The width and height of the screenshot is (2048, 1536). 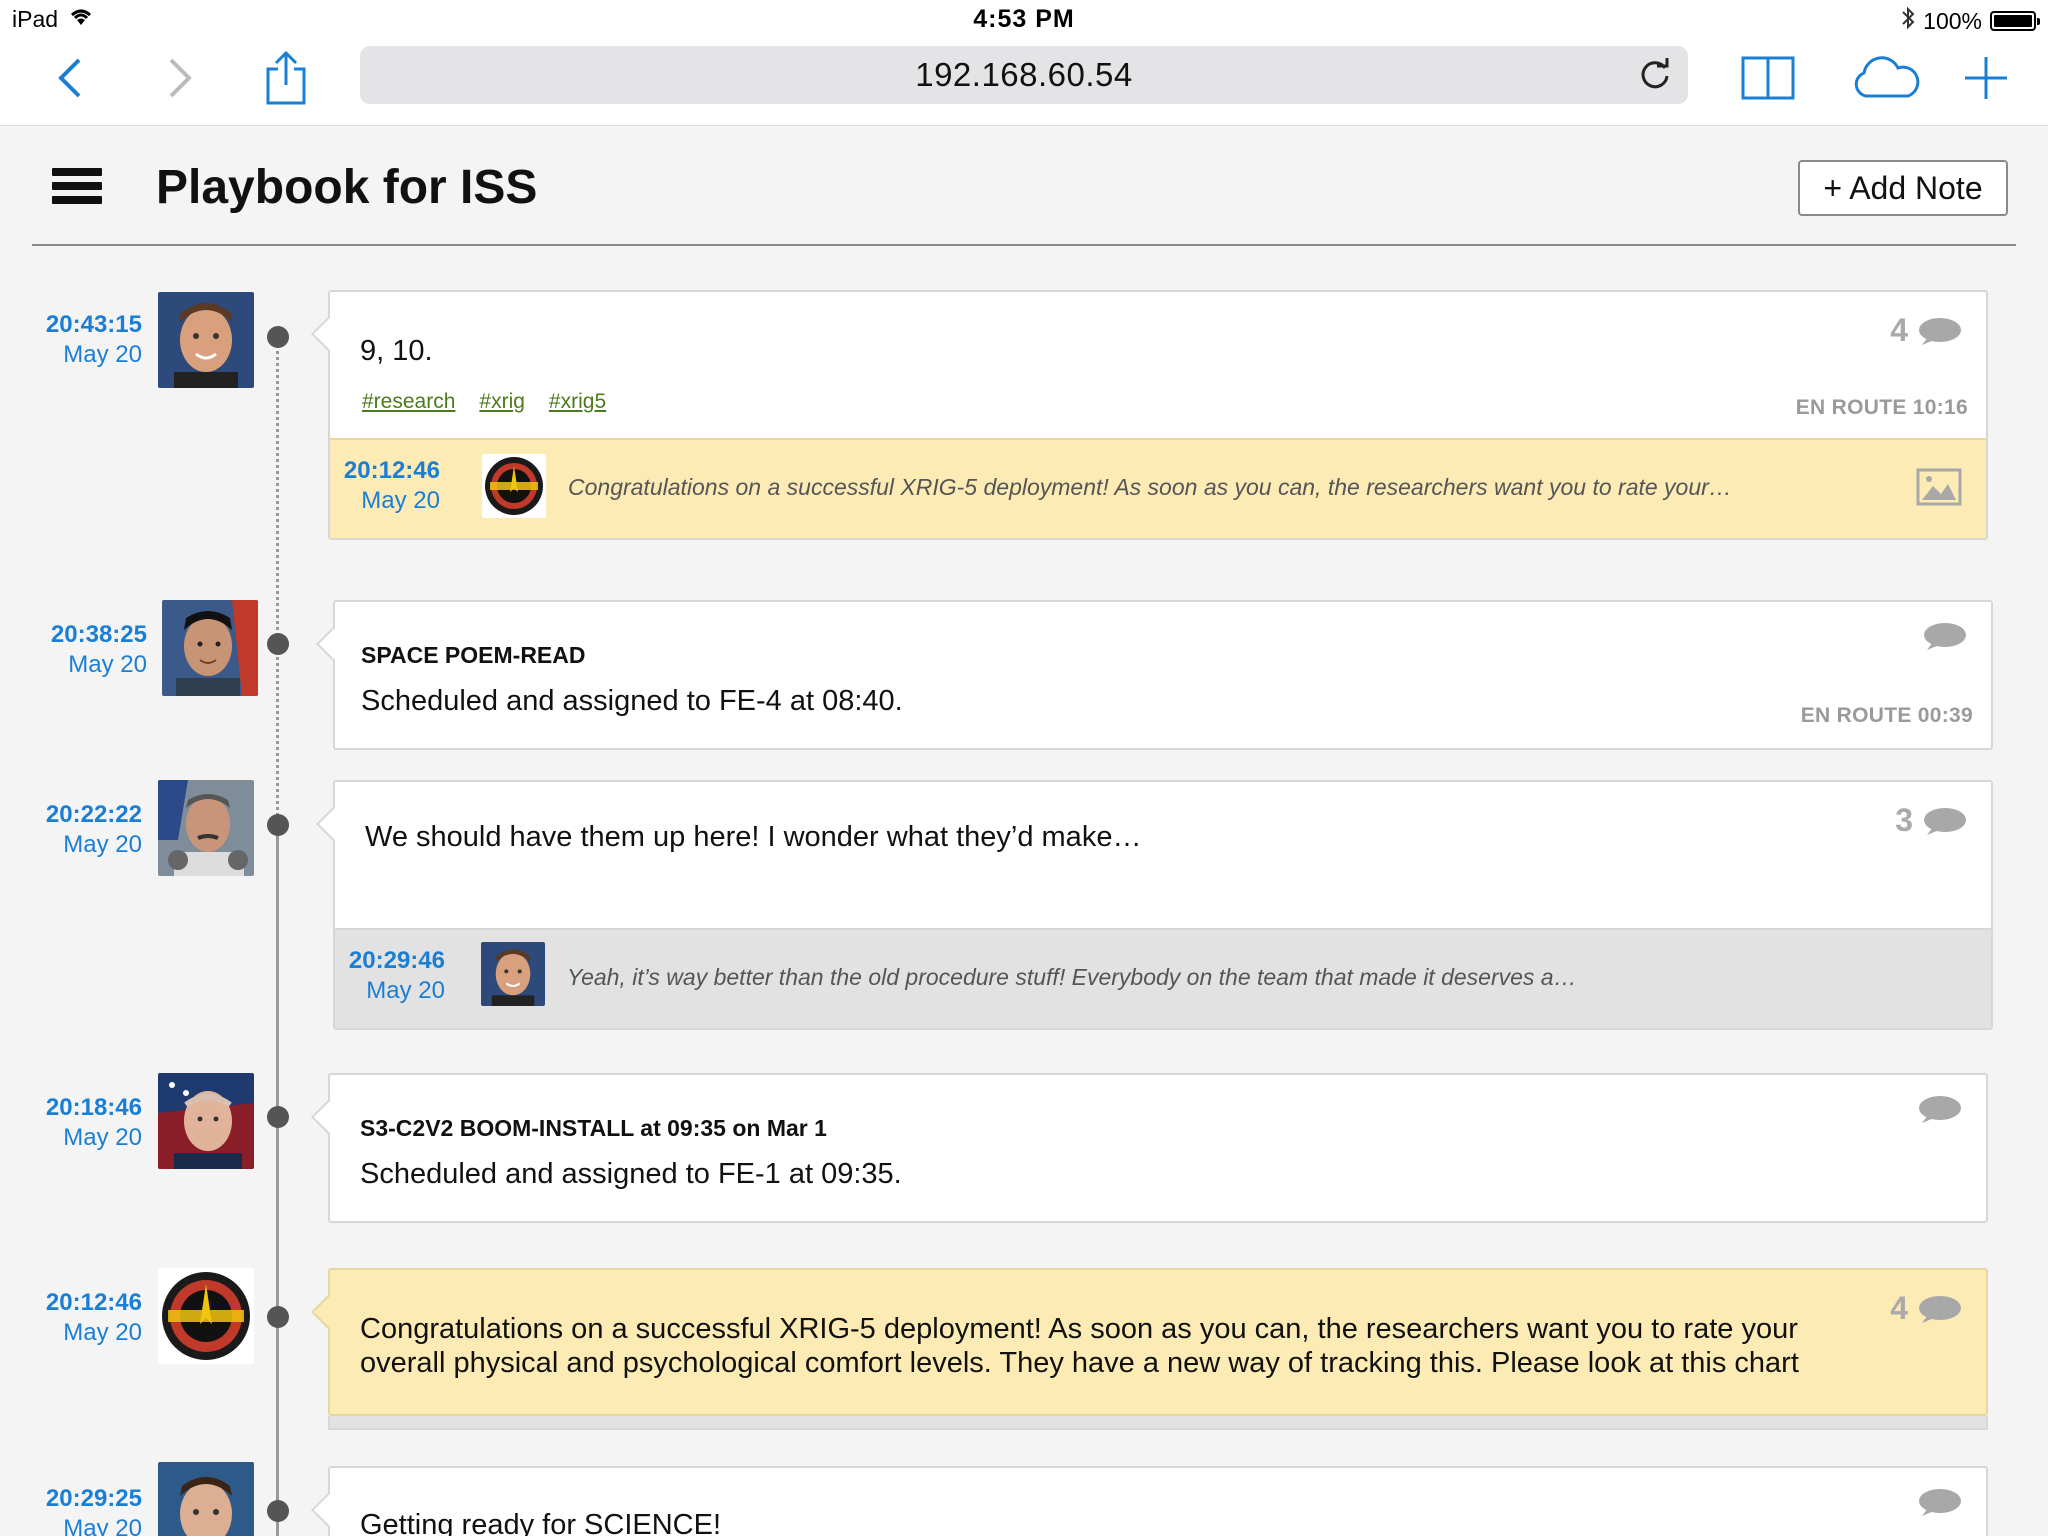 What do you see at coordinates (396, 975) in the screenshot?
I see `reply-timestamp: 20:29:46 May 20` at bounding box center [396, 975].